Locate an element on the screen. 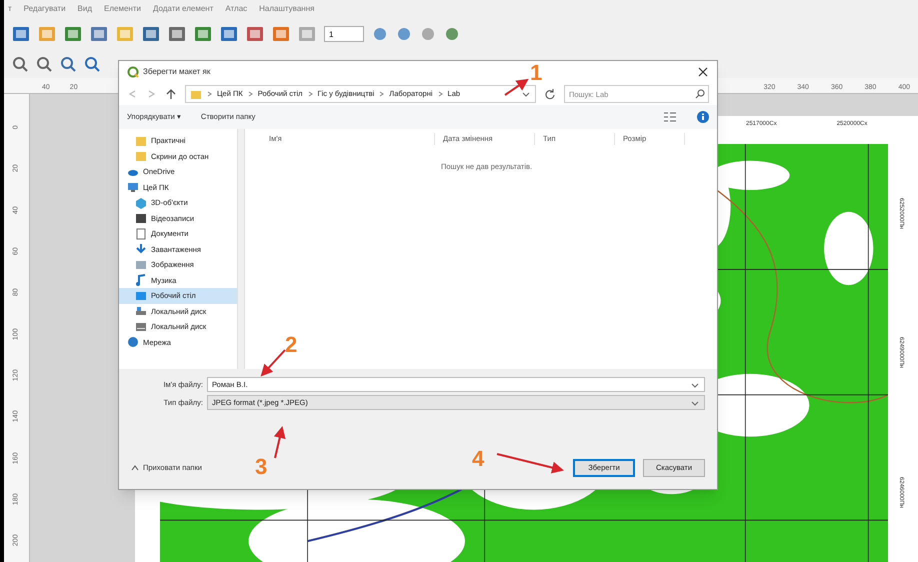 This screenshot has height=562, width=918. menu-item: Атлас is located at coordinates (236, 9).